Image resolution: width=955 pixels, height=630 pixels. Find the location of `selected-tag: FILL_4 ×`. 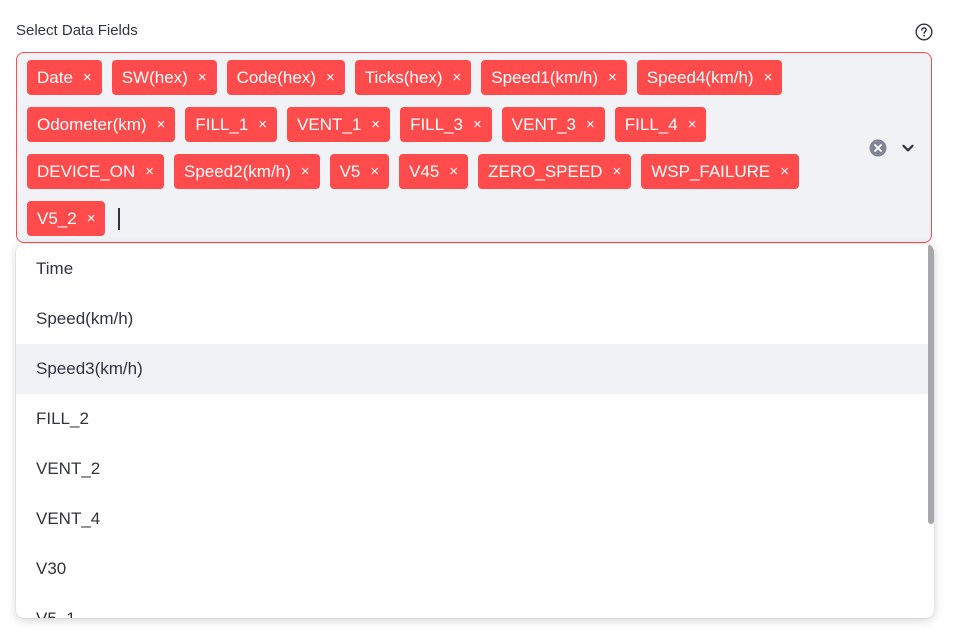

selected-tag: FILL_4 × is located at coordinates (660, 124).